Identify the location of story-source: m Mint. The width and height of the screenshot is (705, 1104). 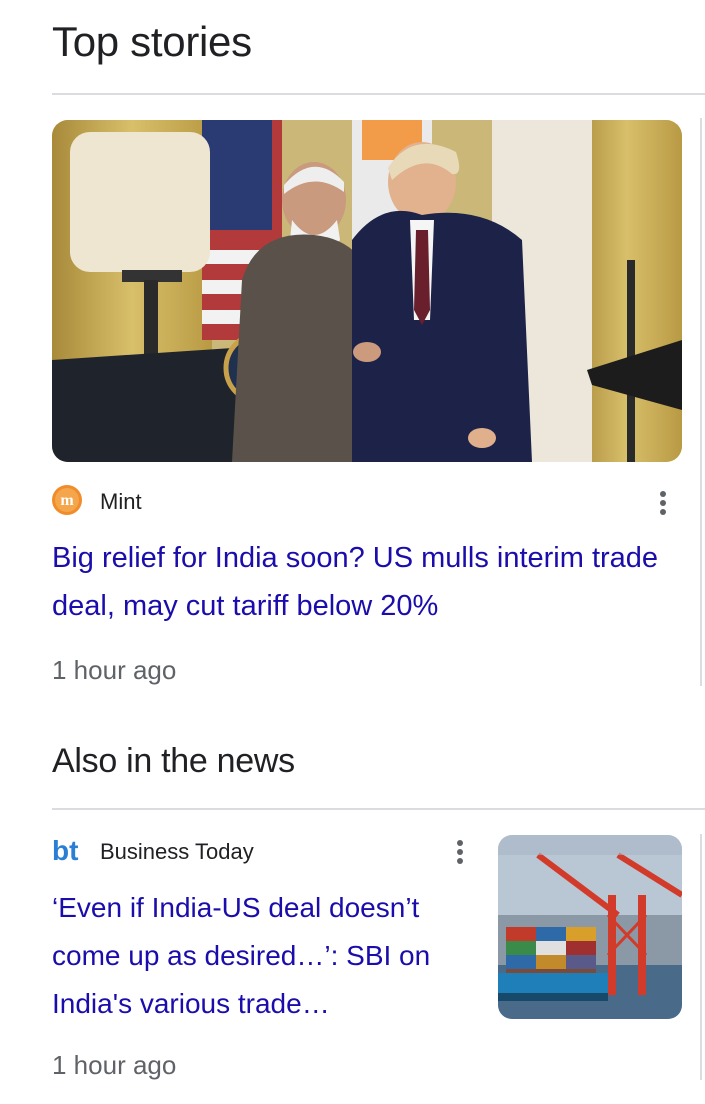
(97, 502).